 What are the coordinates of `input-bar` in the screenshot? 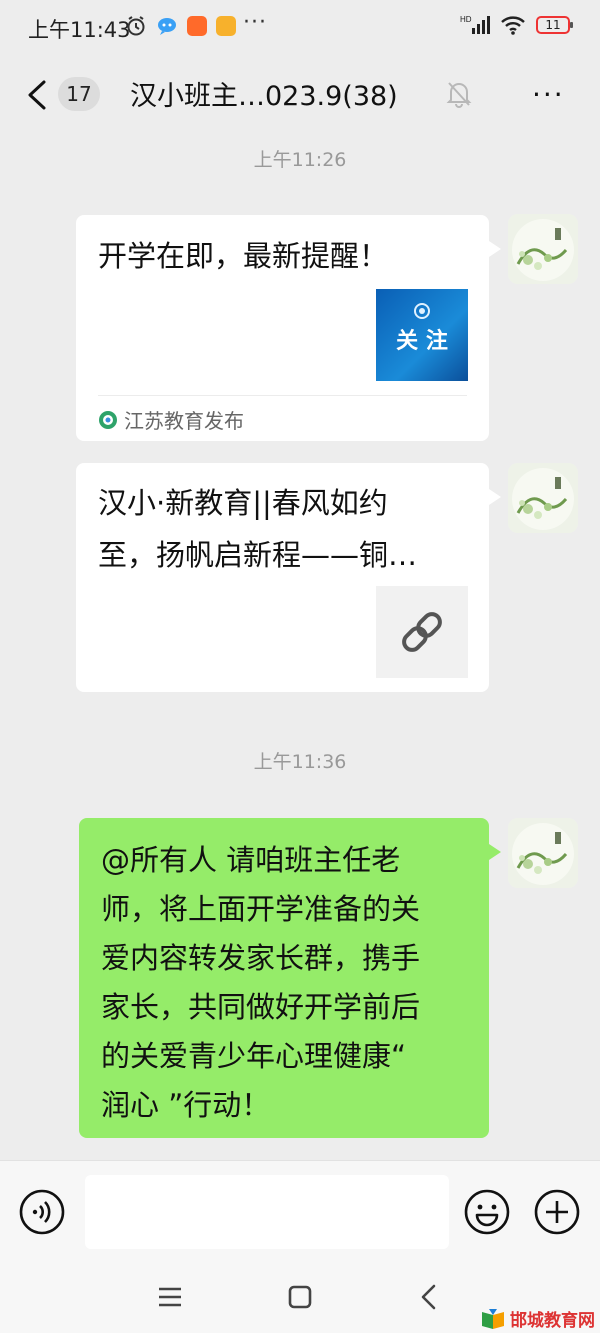 It's located at (300, 1210).